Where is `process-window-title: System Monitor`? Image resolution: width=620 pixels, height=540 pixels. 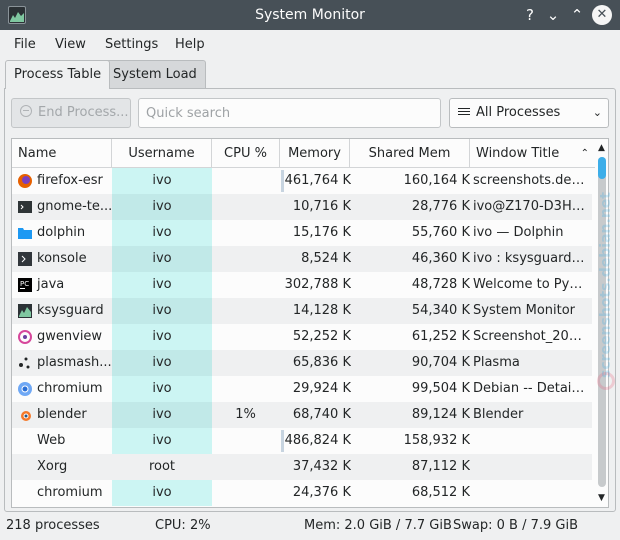 process-window-title: System Monitor is located at coordinates (524, 310).